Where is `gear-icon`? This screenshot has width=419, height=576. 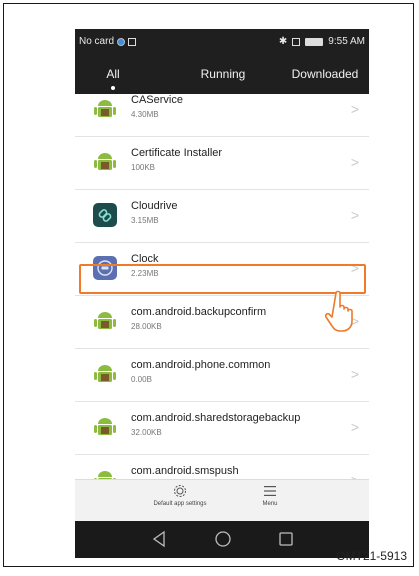 gear-icon is located at coordinates (180, 491).